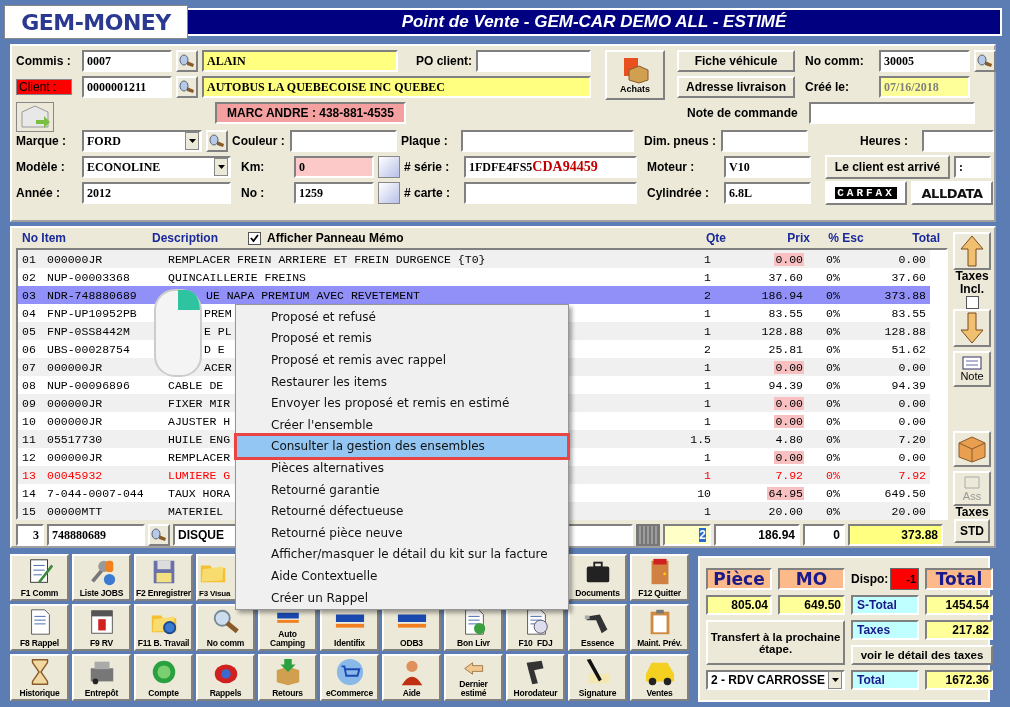 This screenshot has height=707, width=1010. I want to click on table-cell: CABLE DE, so click(196, 385).